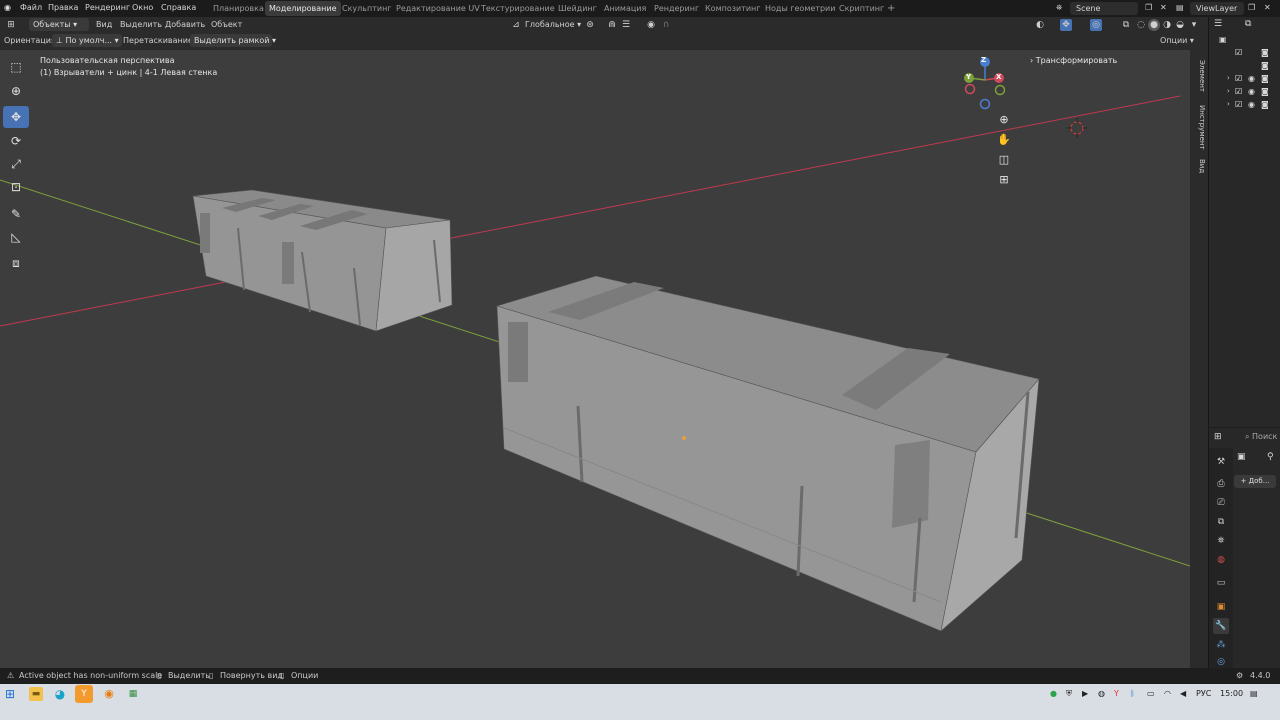 This screenshot has height=720, width=1280. Describe the element at coordinates (238, 8) in the screenshot. I see `tab-layout: Планировка` at that location.